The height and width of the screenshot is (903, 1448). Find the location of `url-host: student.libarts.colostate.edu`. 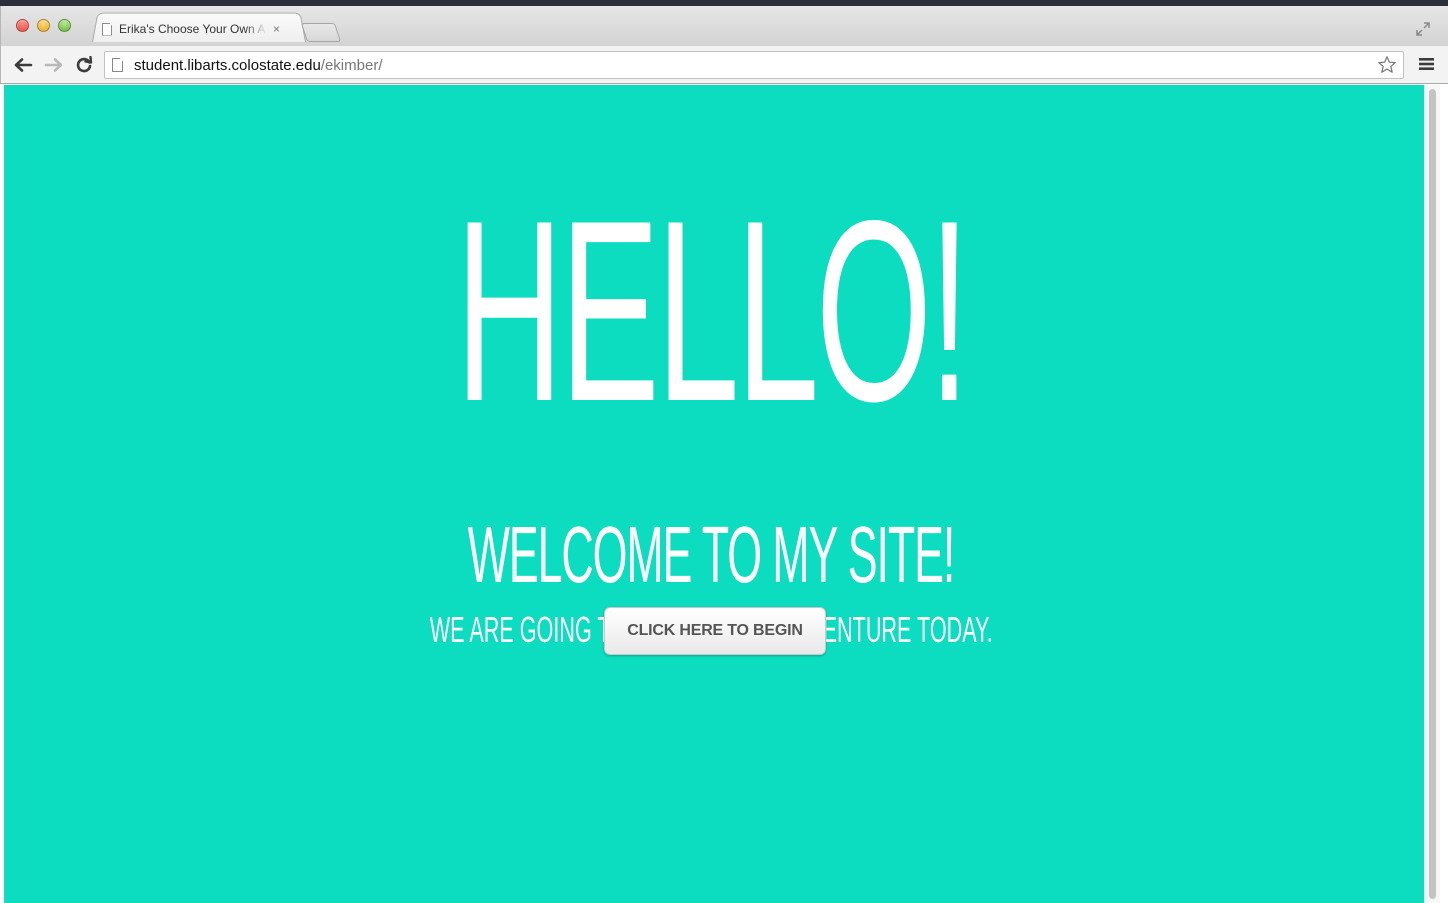

url-host: student.libarts.colostate.edu is located at coordinates (227, 65).